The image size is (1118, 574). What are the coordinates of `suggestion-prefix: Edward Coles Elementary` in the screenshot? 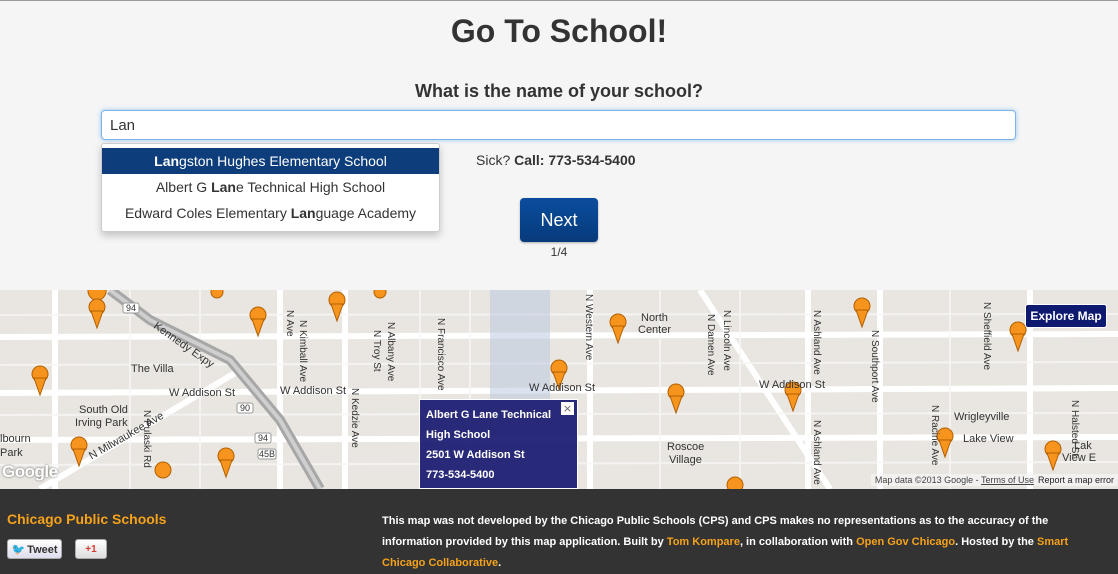 It's located at (207, 213).